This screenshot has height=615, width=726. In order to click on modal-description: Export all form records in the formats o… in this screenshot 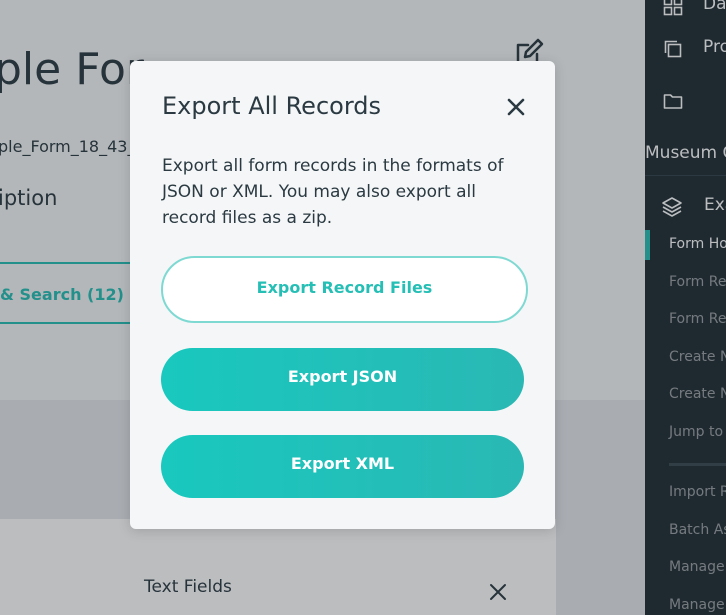, I will do `click(333, 192)`.